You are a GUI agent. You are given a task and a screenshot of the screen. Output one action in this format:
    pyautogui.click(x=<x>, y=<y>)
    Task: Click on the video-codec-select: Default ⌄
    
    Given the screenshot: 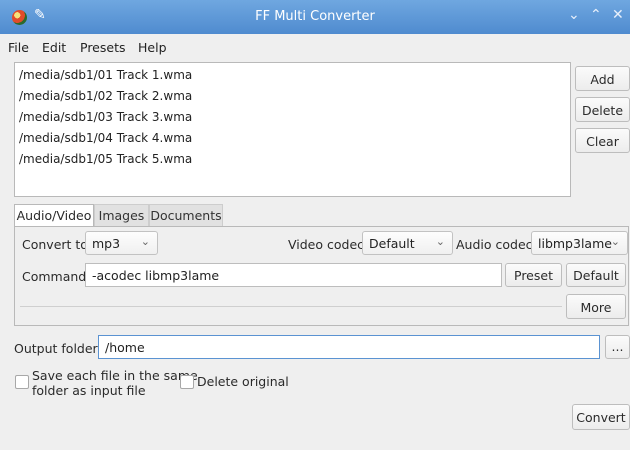 What is the action you would take?
    pyautogui.click(x=407, y=243)
    